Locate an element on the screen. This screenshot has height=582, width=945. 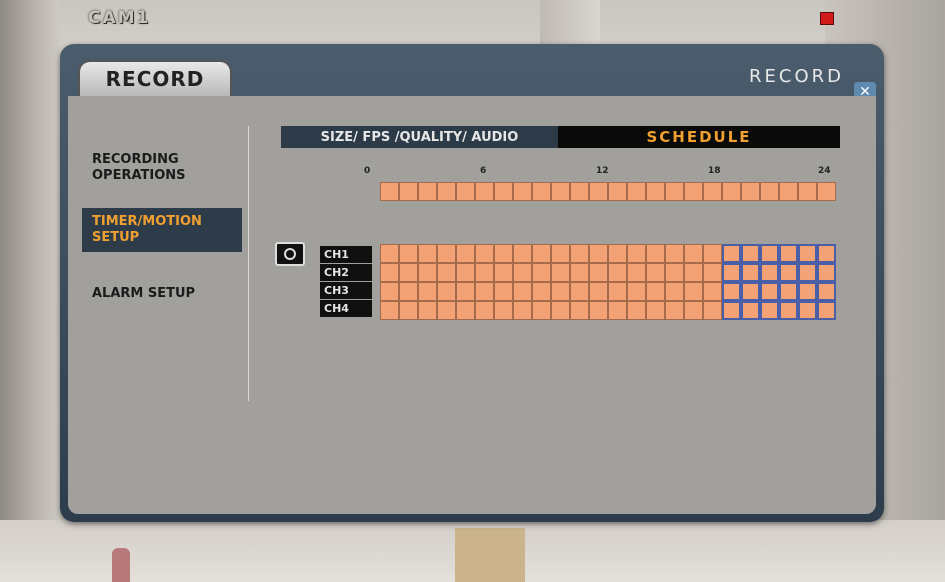
menu-item-timer-motion-setup: TIMER/MOTION SETUP is located at coordinates (162, 230).